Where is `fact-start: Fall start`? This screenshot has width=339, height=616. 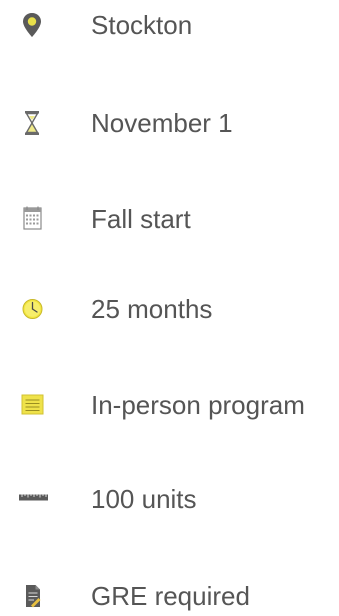
fact-start: Fall start is located at coordinates (169, 219).